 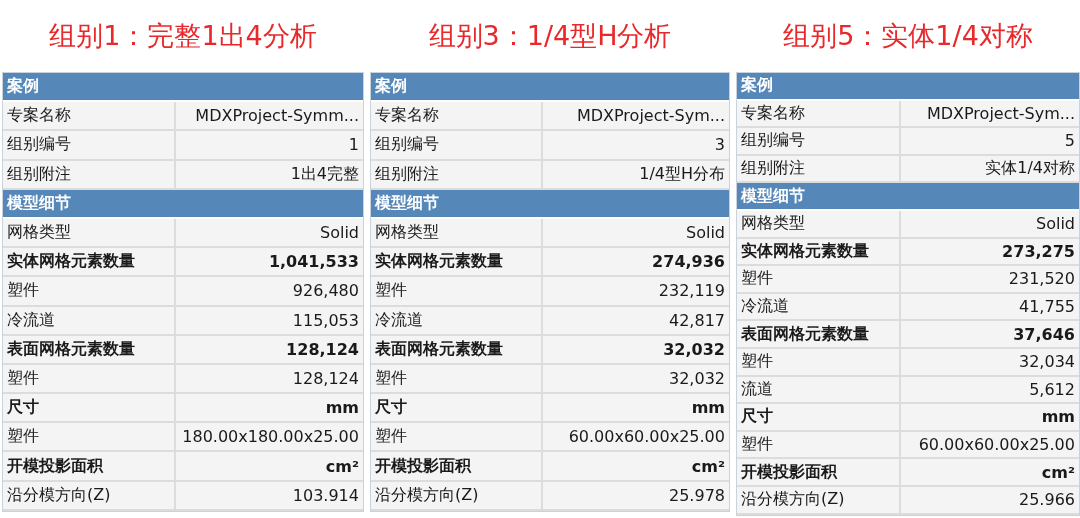 What do you see at coordinates (1047, 362) in the screenshot?
I see `property-value: 32,034` at bounding box center [1047, 362].